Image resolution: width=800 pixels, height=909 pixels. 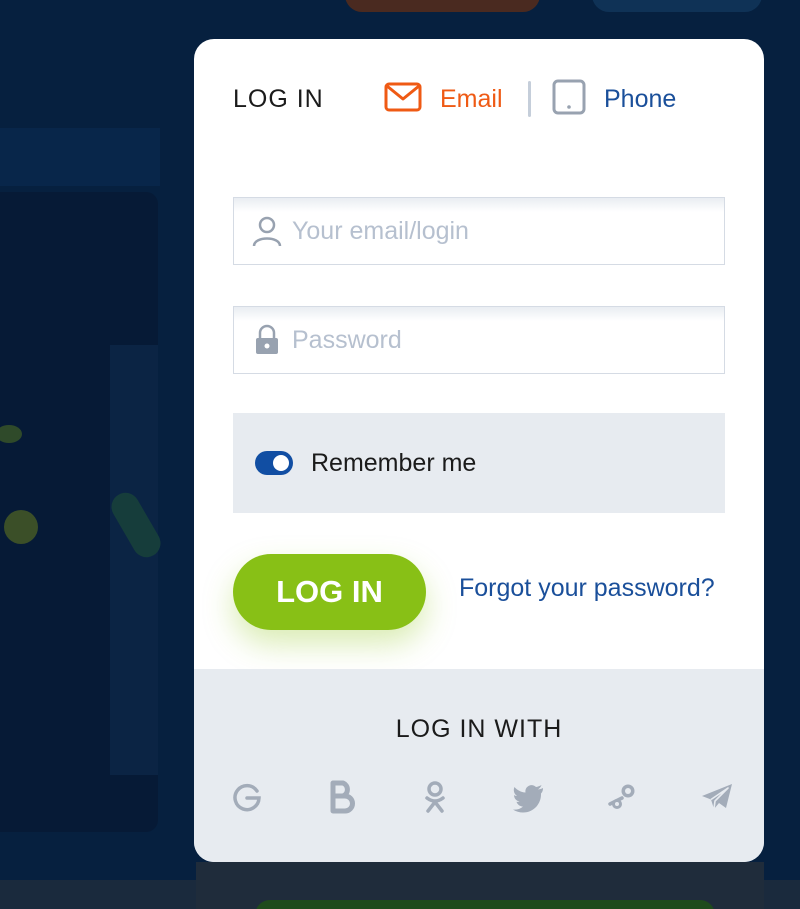 I want to click on background-button-dark, so click(x=677, y=6).